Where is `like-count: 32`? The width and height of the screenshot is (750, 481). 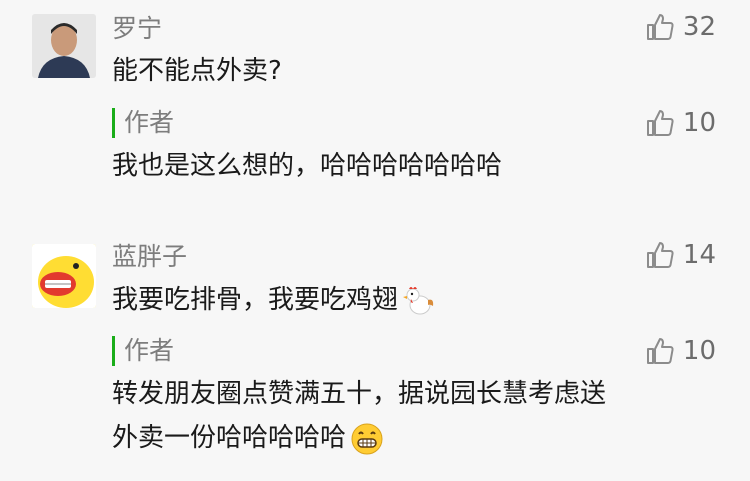
like-count: 32 is located at coordinates (699, 27).